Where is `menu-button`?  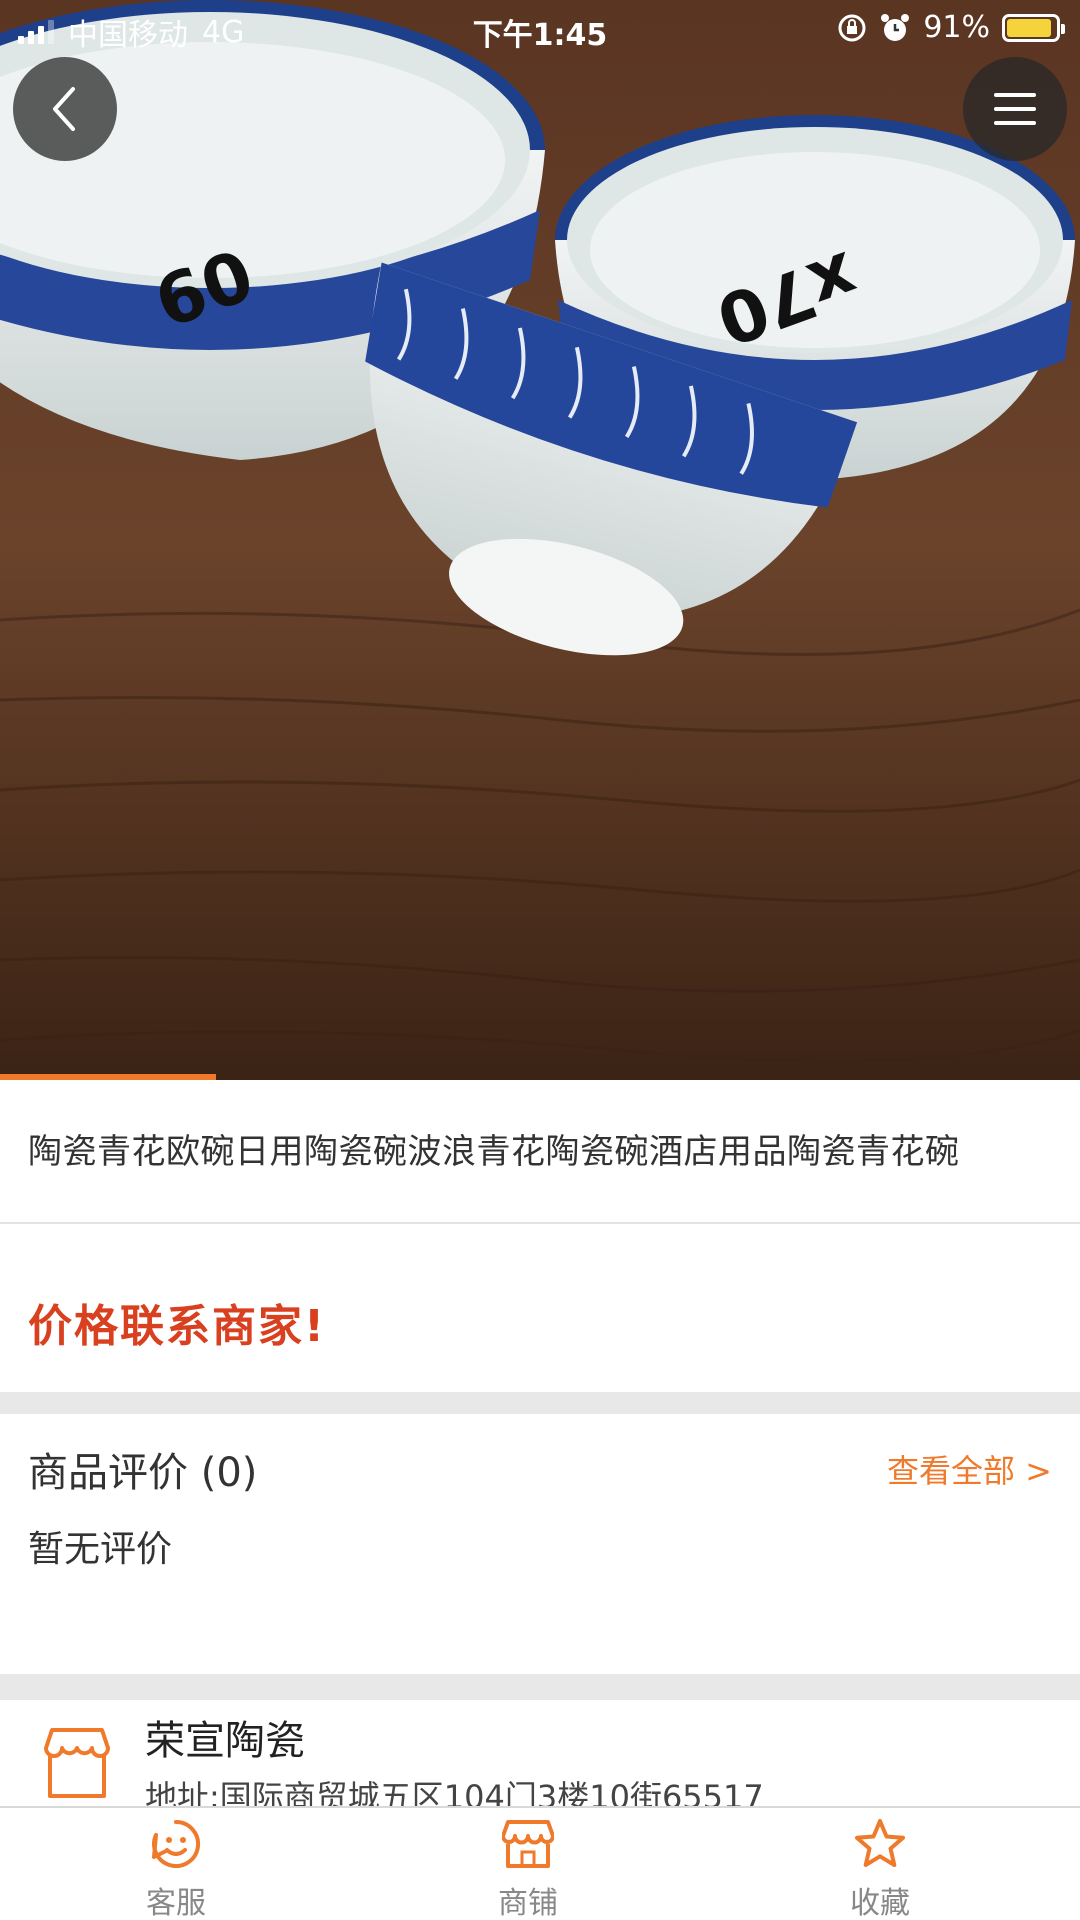 menu-button is located at coordinates (1015, 109).